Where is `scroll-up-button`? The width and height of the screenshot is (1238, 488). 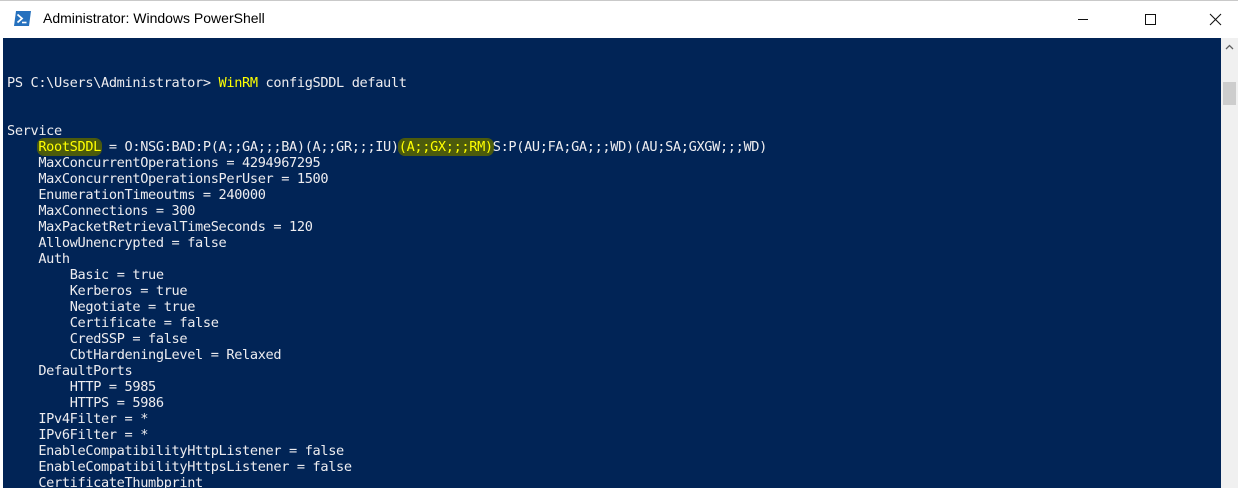 scroll-up-button is located at coordinates (1229, 46).